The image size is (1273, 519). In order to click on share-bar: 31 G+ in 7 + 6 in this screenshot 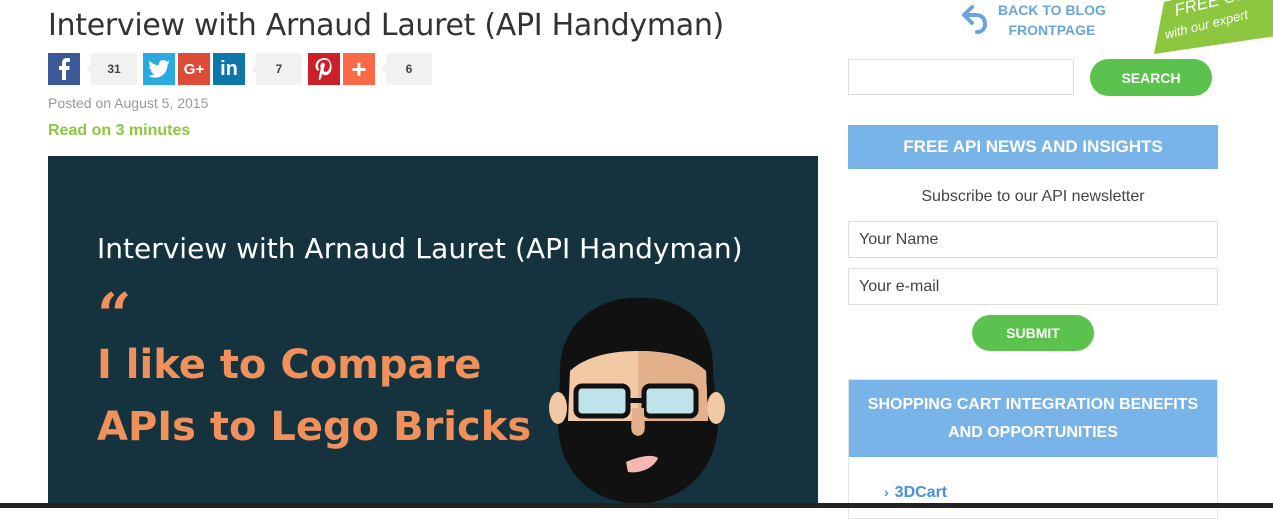, I will do `click(243, 69)`.